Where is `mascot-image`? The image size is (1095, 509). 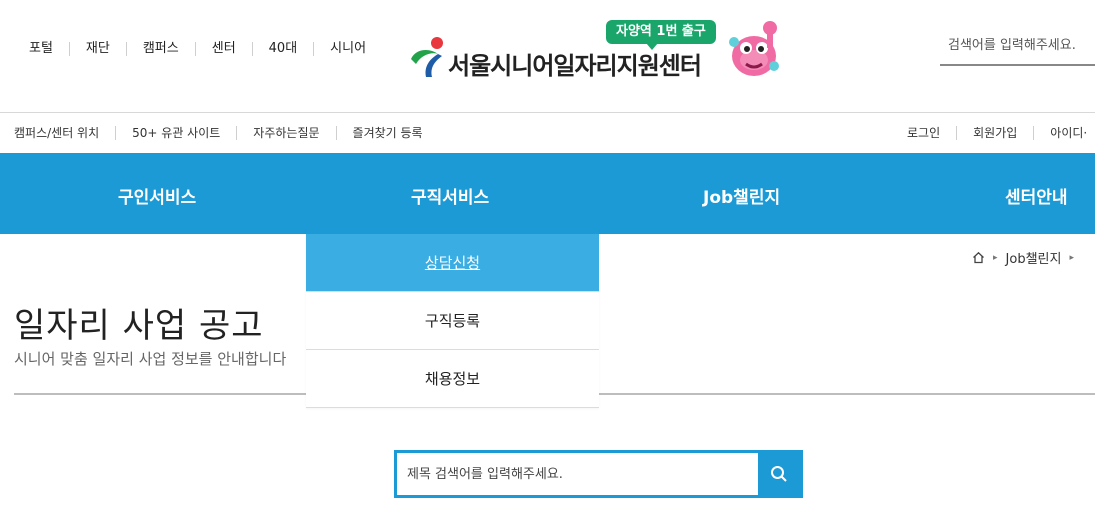 mascot-image is located at coordinates (754, 48).